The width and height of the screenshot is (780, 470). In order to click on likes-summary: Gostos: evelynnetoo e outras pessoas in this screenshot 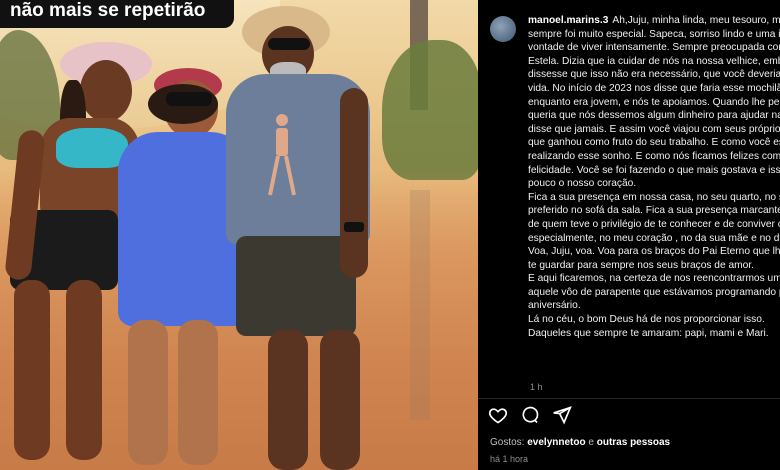, I will do `click(580, 442)`.